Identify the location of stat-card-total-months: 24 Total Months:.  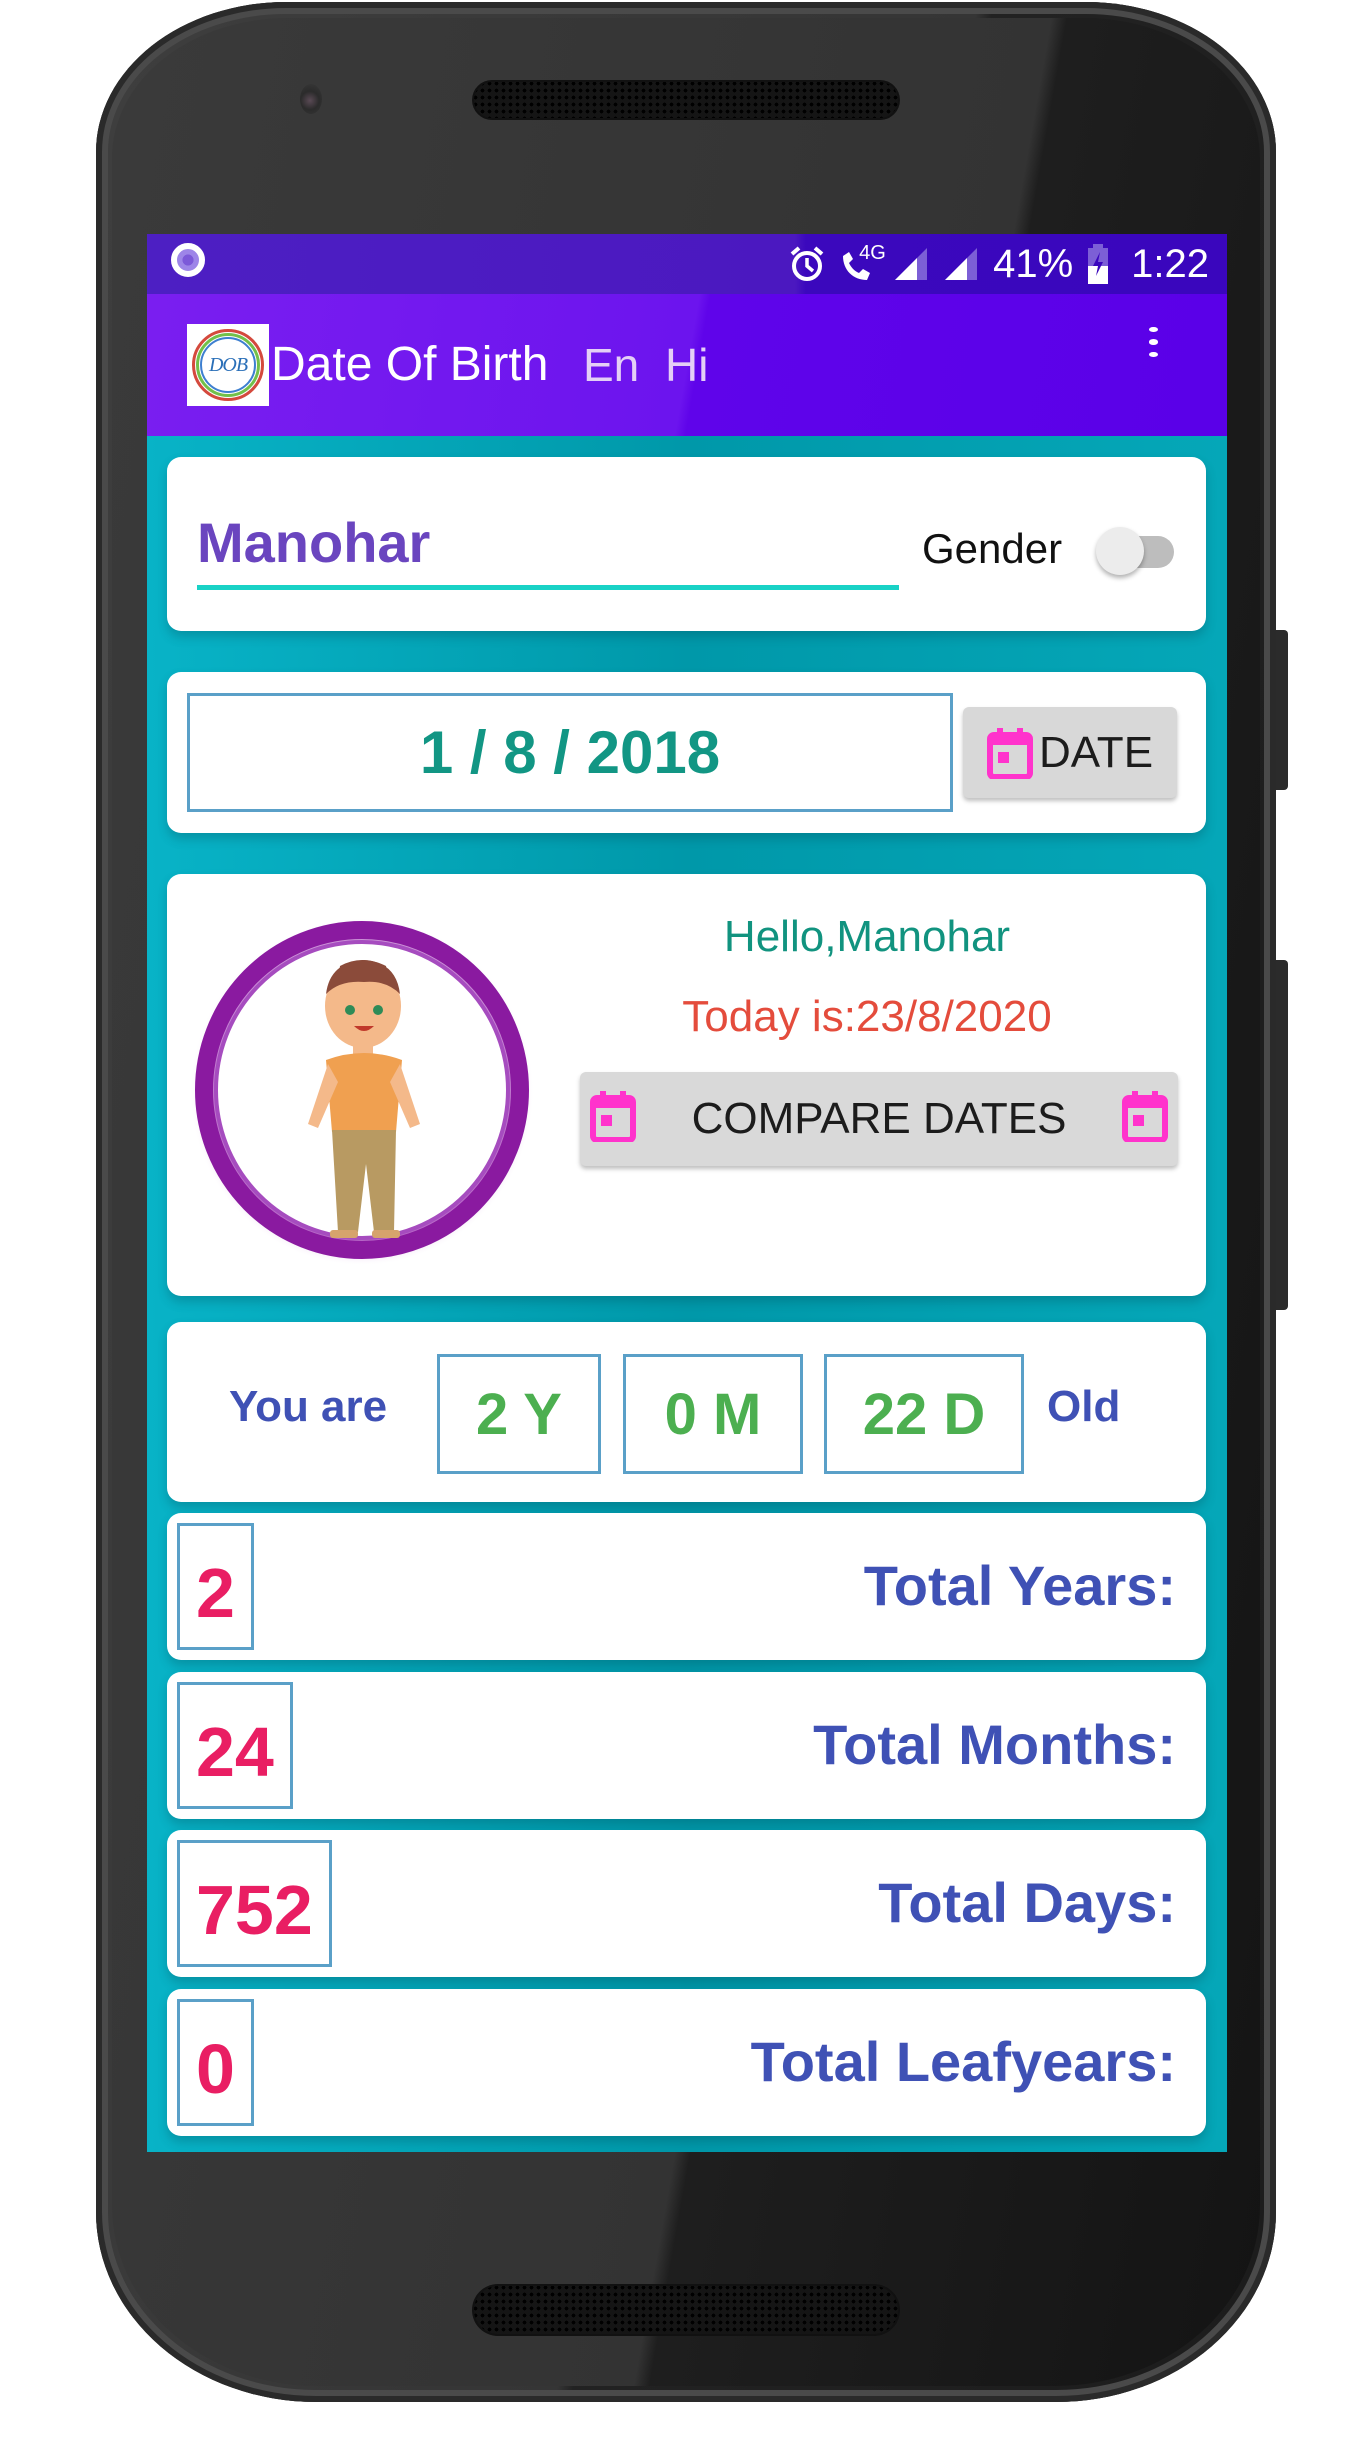
(686, 1745).